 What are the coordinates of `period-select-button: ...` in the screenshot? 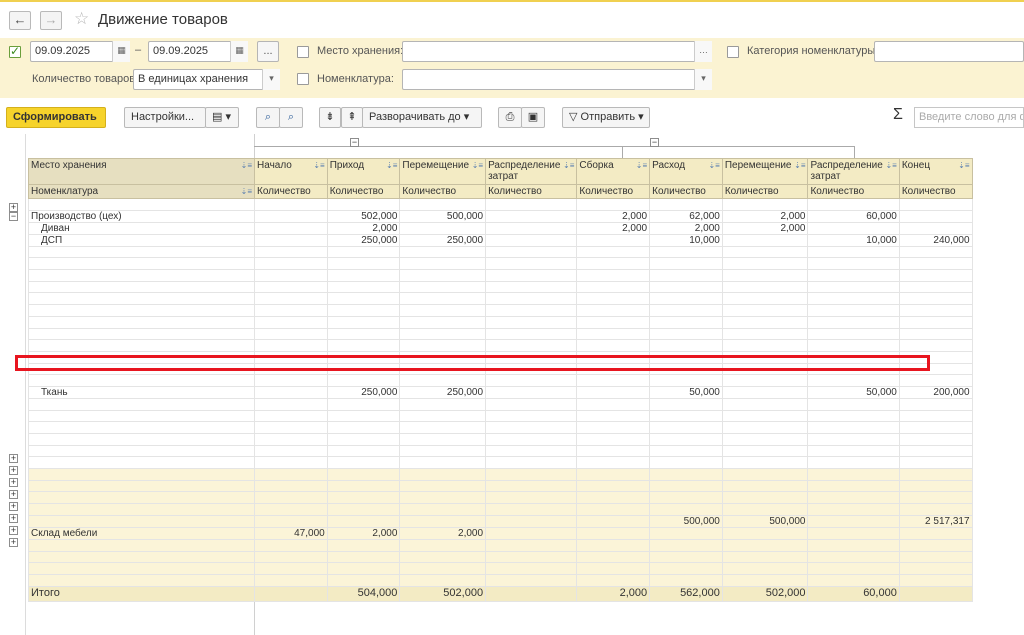 It's located at (268, 51).